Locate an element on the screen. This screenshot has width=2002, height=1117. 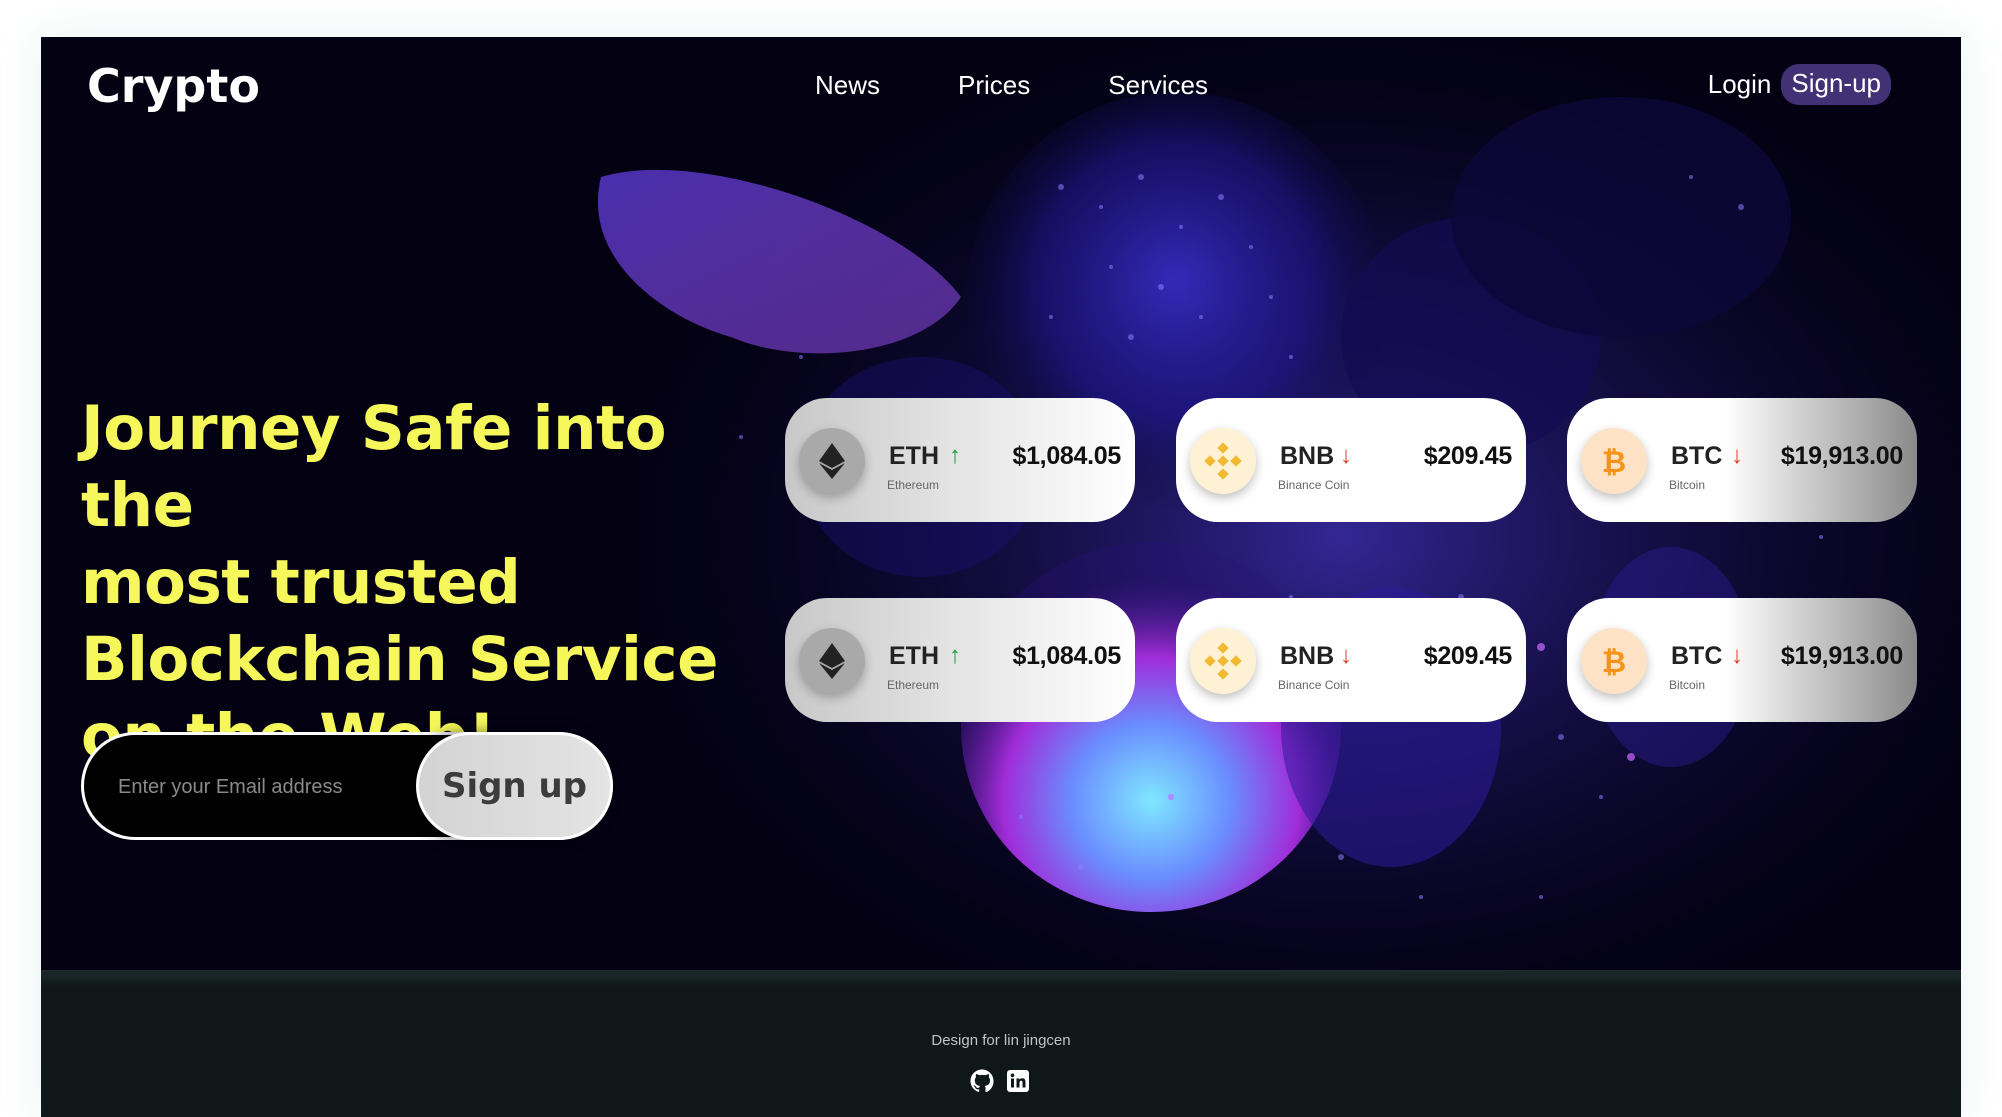
footer: Design for lin jingcen is located at coordinates (1001, 1043).